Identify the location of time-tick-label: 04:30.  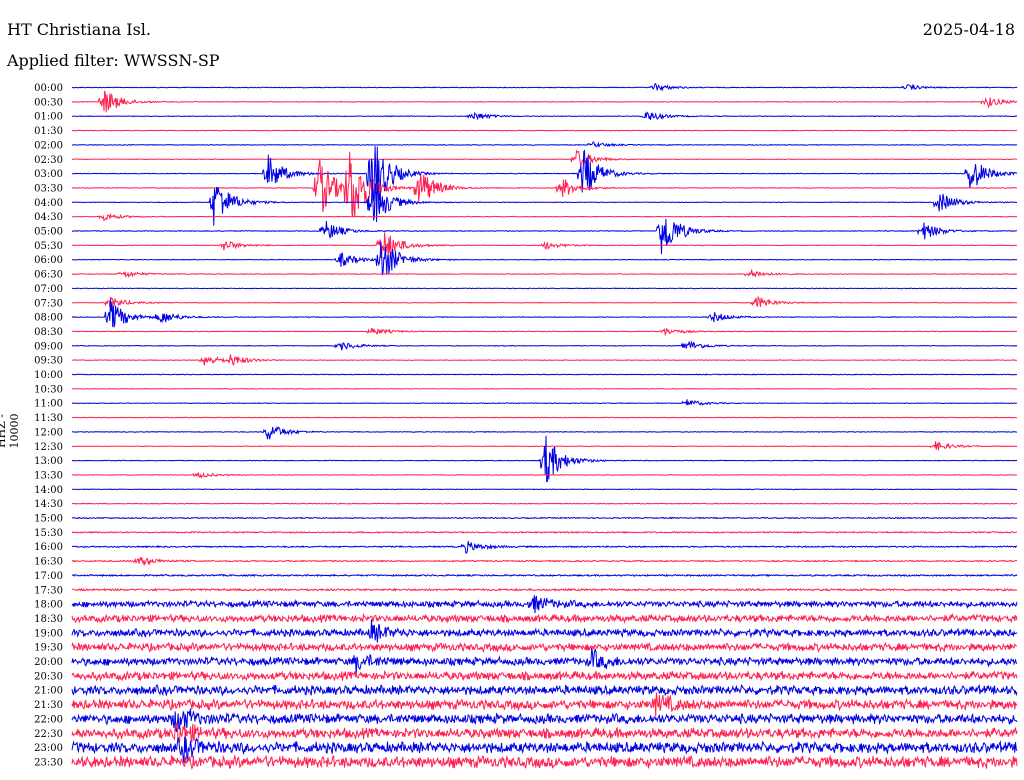
(48, 217).